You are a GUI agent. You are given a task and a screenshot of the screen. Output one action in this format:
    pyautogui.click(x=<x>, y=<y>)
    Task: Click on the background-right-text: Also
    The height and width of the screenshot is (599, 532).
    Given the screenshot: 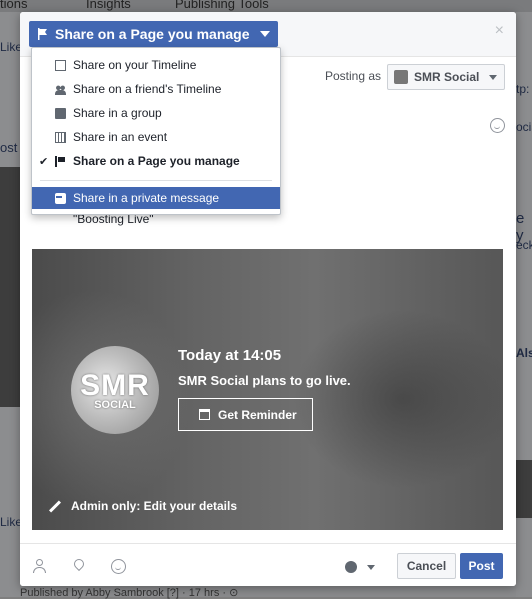 What is the action you would take?
    pyautogui.click(x=524, y=353)
    